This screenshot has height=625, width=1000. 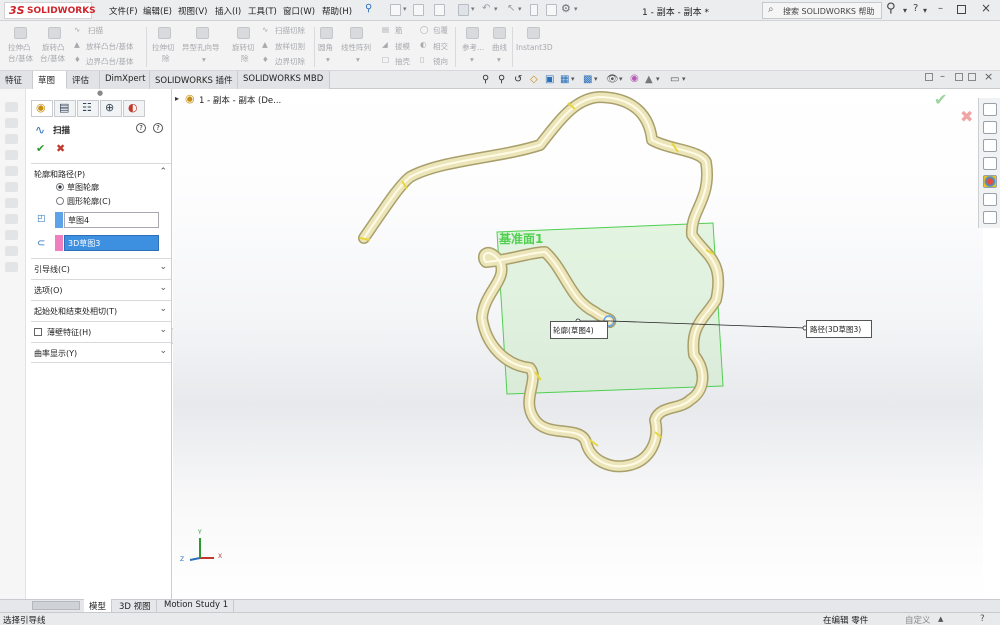 I want to click on plane-label: 基准面1, so click(x=521, y=238).